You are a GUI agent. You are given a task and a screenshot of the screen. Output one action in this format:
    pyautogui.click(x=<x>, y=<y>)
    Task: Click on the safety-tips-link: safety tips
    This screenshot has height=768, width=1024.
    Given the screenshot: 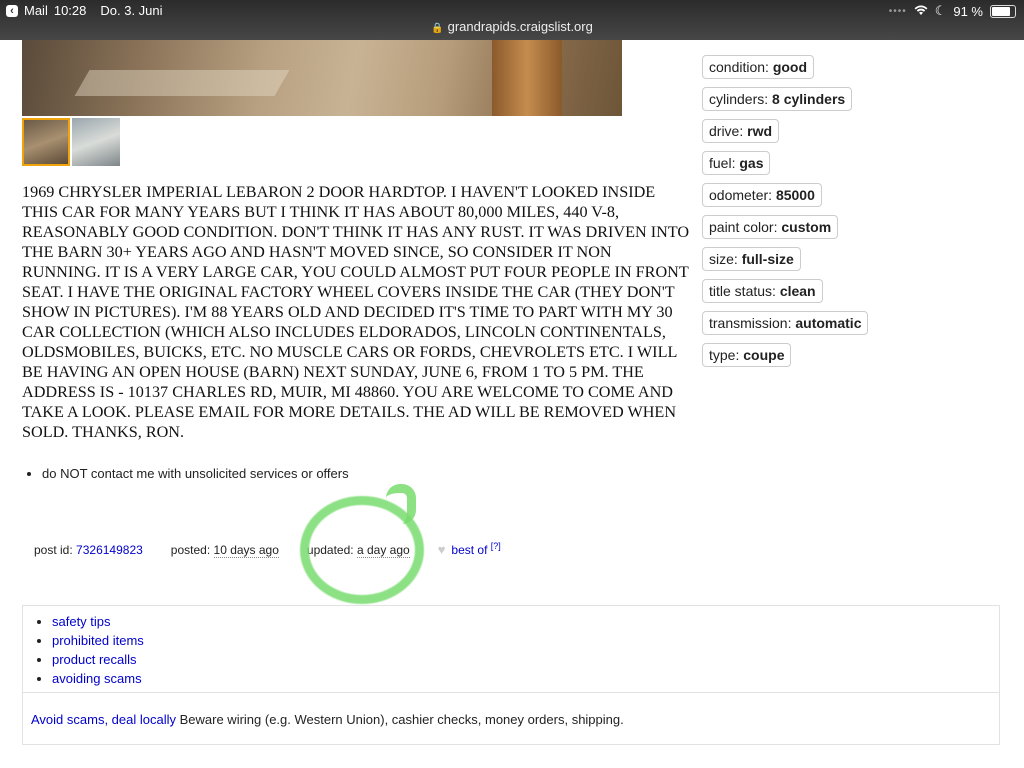 What is the action you would take?
    pyautogui.click(x=81, y=621)
    